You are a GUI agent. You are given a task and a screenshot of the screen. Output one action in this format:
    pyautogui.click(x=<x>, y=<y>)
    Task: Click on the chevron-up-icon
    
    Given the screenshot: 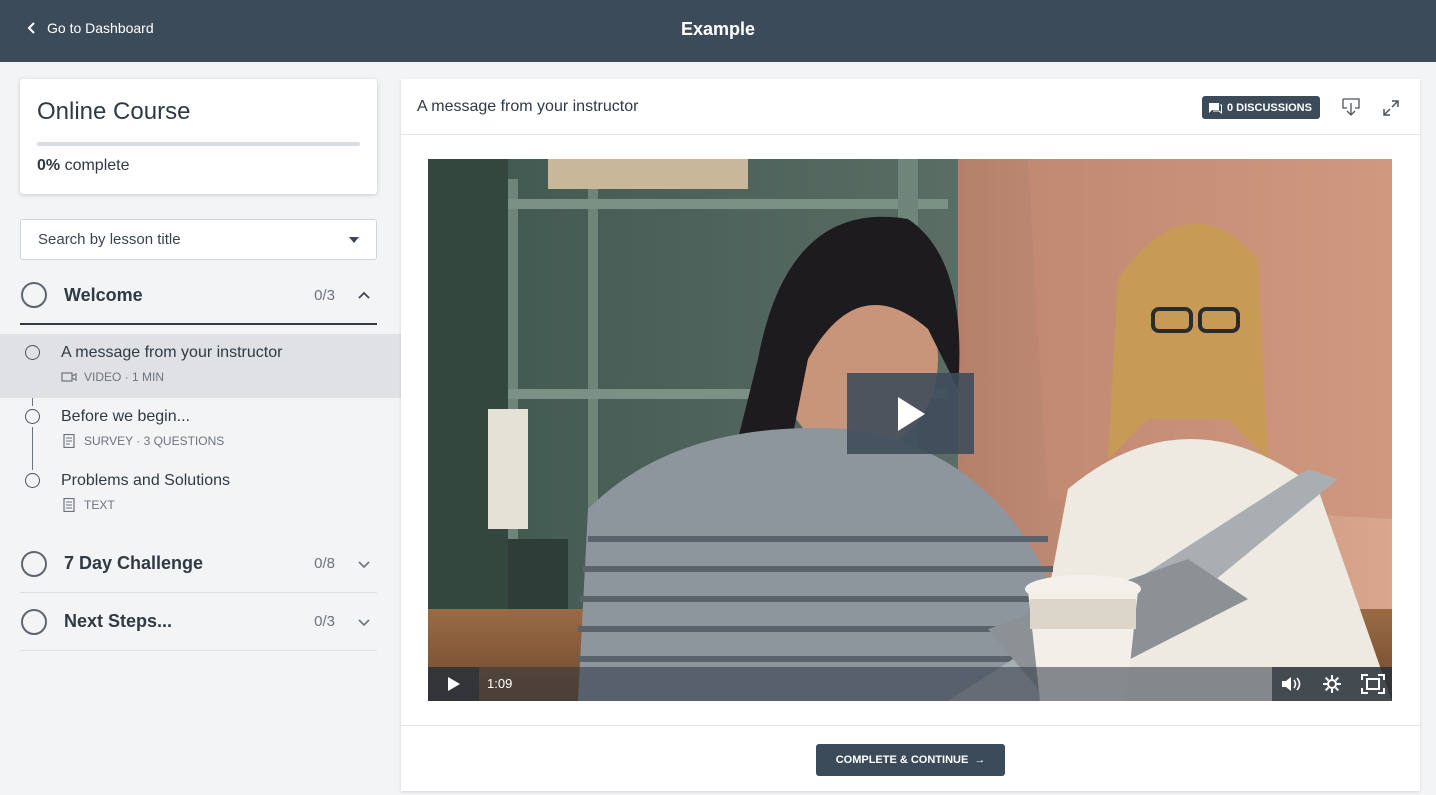 What is the action you would take?
    pyautogui.click(x=364, y=295)
    